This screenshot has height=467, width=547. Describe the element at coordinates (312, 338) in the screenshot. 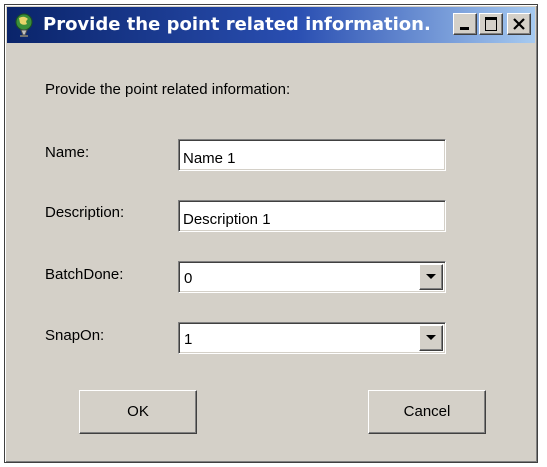

I see `snapon-select: 1` at that location.